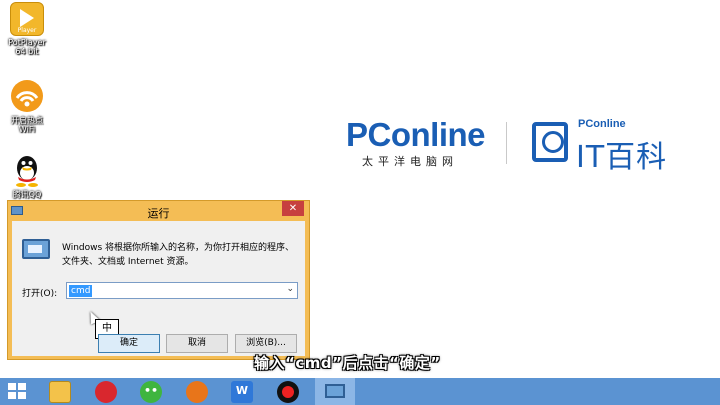  I want to click on netease-music-taskbar-icon, so click(106, 392).